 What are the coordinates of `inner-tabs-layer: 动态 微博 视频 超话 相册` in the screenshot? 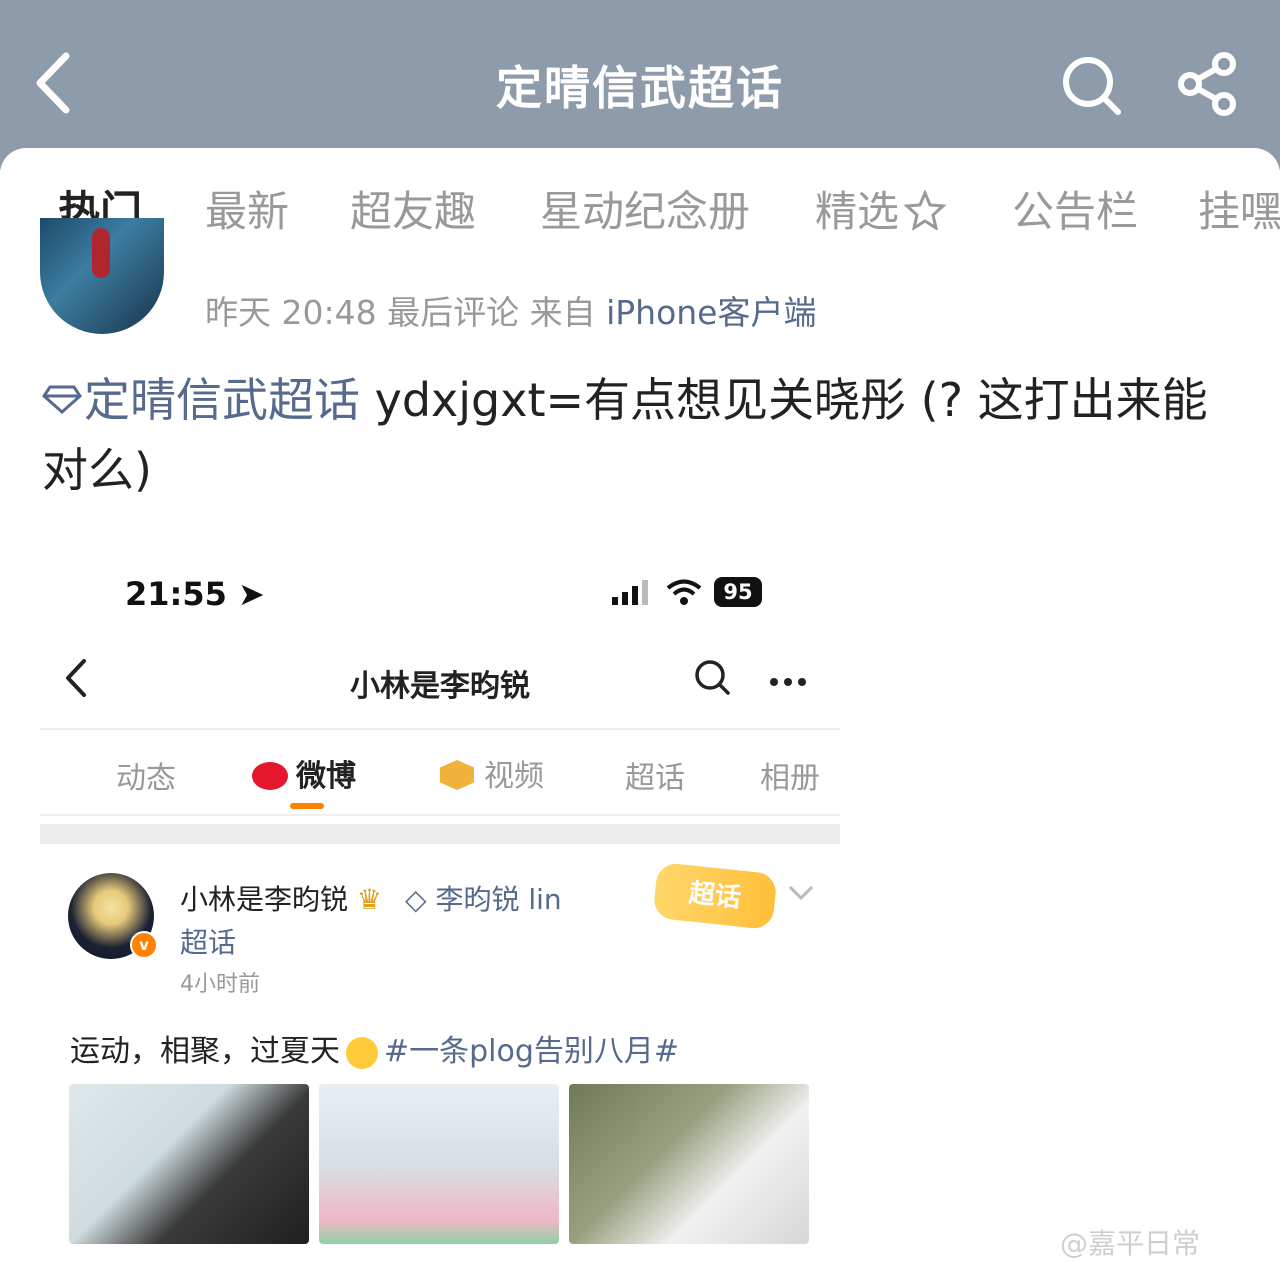 It's located at (440, 703).